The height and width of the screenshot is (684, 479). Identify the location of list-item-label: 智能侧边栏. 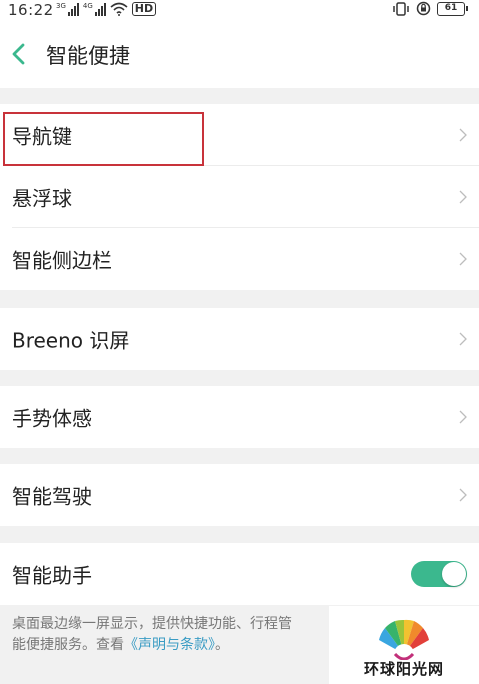
(62, 260).